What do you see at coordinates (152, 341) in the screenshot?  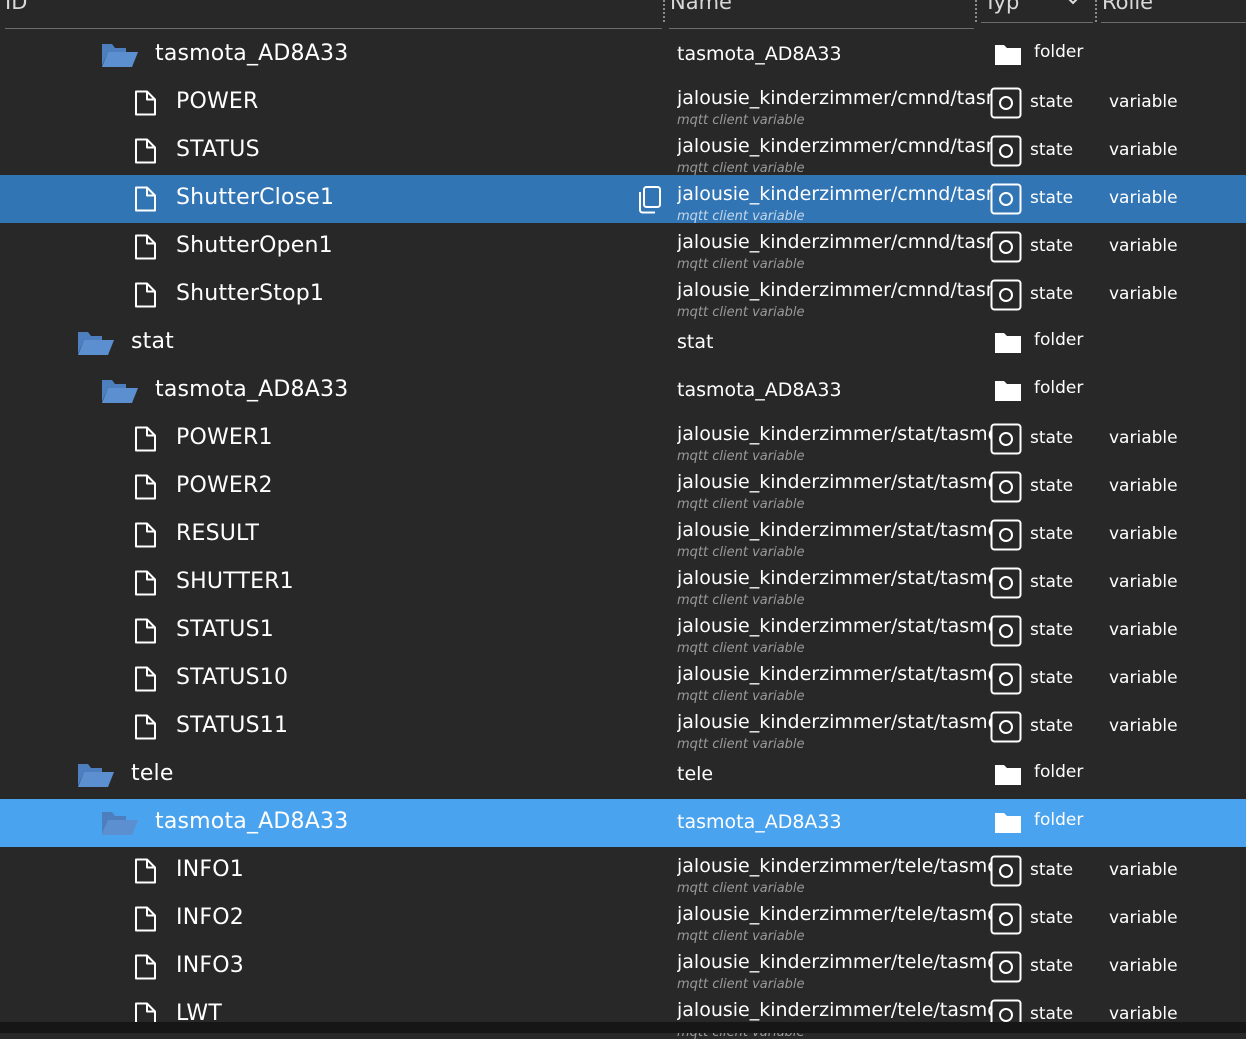 I see `tree-item-label: stat` at bounding box center [152, 341].